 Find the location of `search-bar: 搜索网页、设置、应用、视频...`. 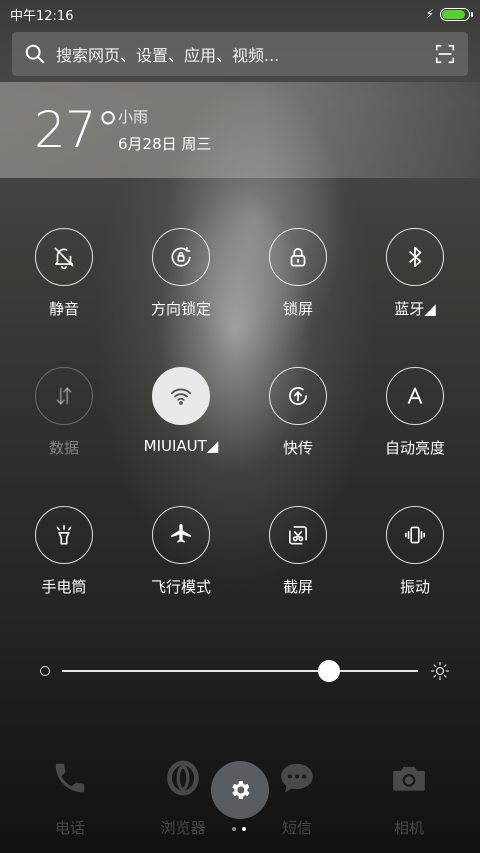

search-bar: 搜索网页、设置、应用、视频... is located at coordinates (240, 54).